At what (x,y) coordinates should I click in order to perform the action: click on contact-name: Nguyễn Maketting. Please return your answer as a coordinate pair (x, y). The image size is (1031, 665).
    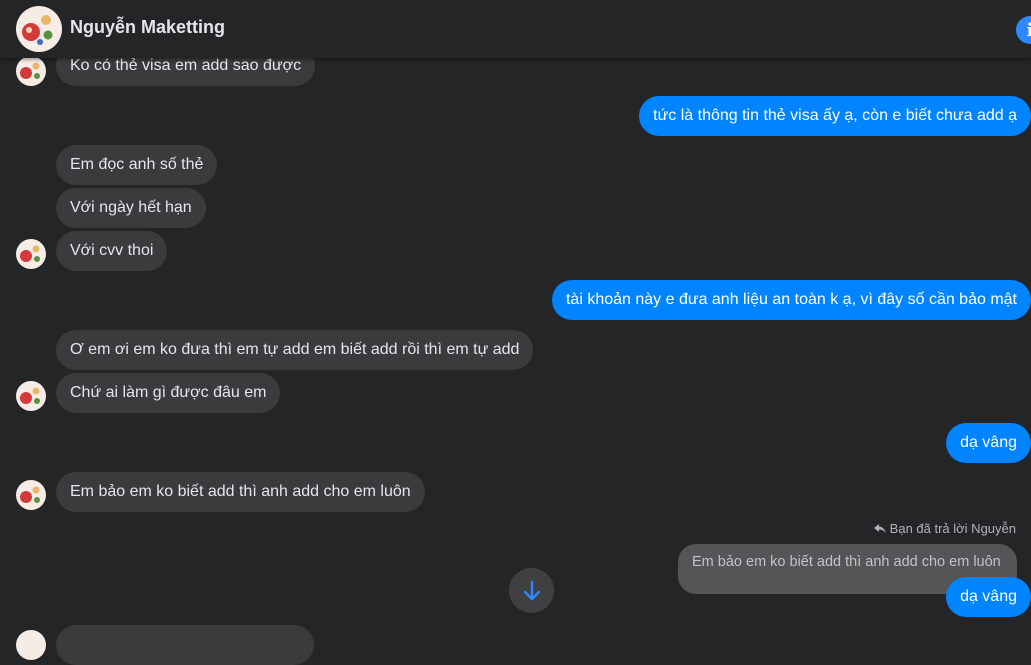
    Looking at the image, I should click on (147, 27).